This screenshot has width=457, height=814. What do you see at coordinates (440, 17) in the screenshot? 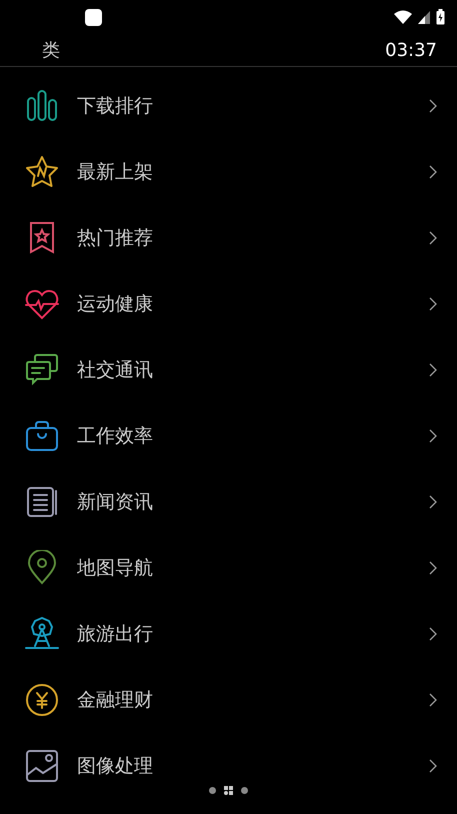
I see `battery-icon` at bounding box center [440, 17].